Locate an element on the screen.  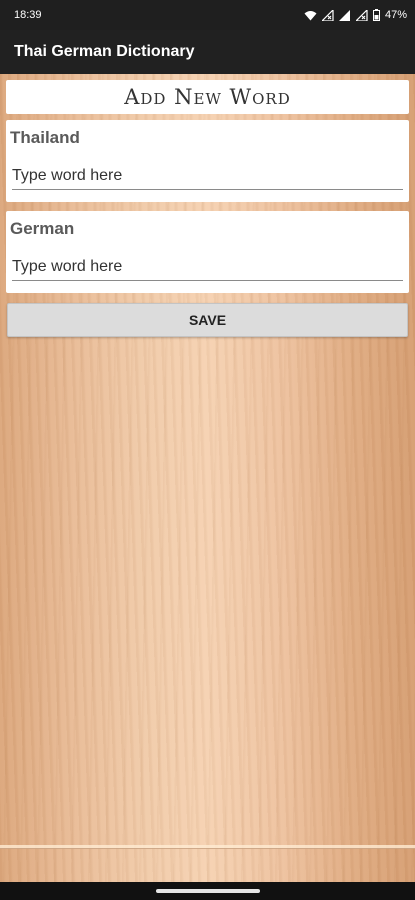
german-field-card: German is located at coordinates (207, 252).